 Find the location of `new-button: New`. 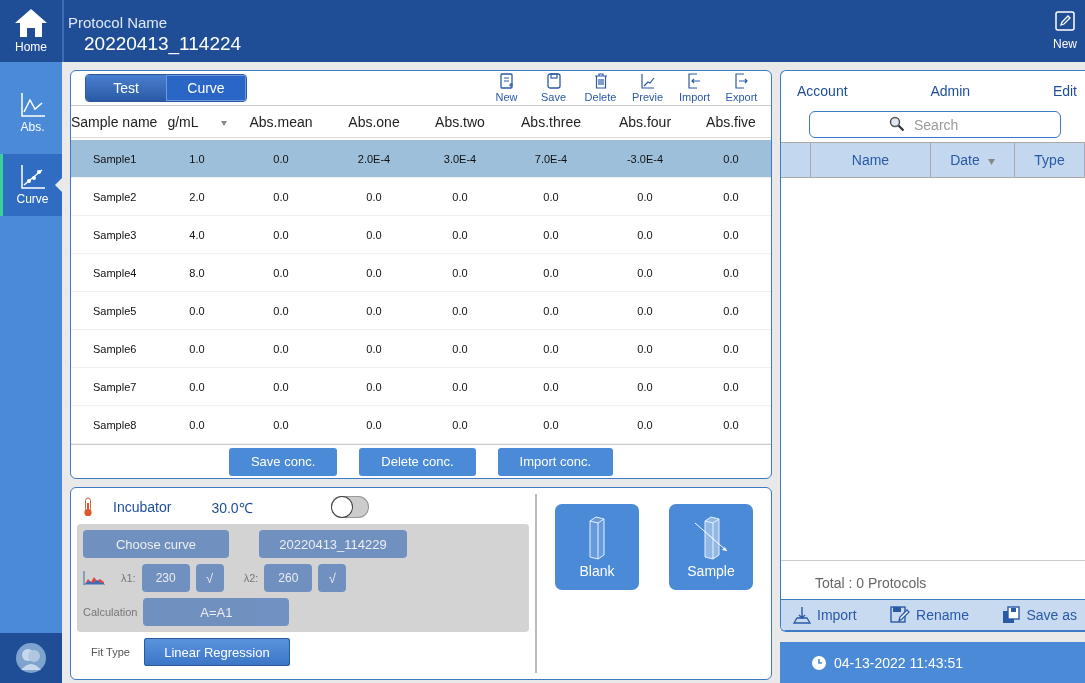

new-button: New is located at coordinates (1065, 31).